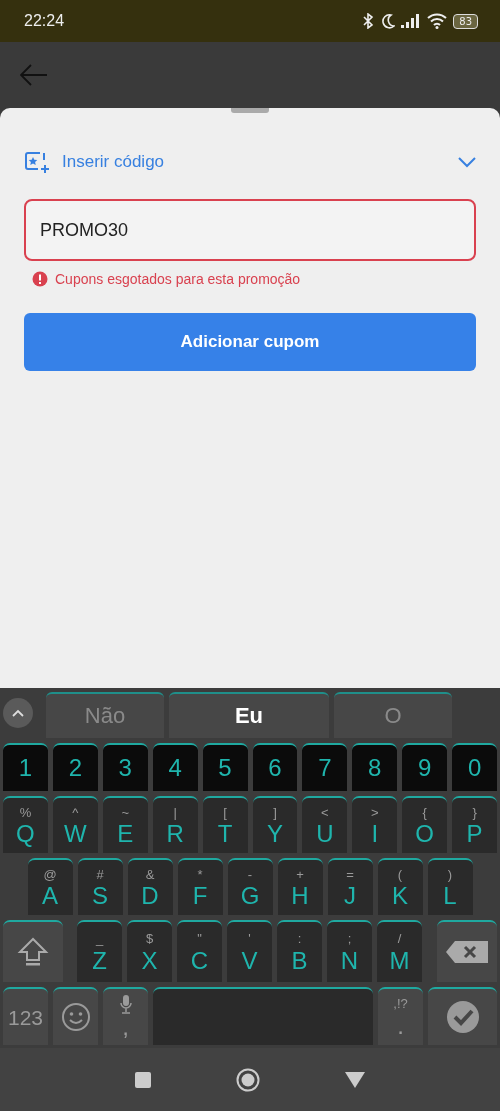 Image resolution: width=500 pixels, height=1111 pixels. I want to click on caret-icon, so click(18, 713).